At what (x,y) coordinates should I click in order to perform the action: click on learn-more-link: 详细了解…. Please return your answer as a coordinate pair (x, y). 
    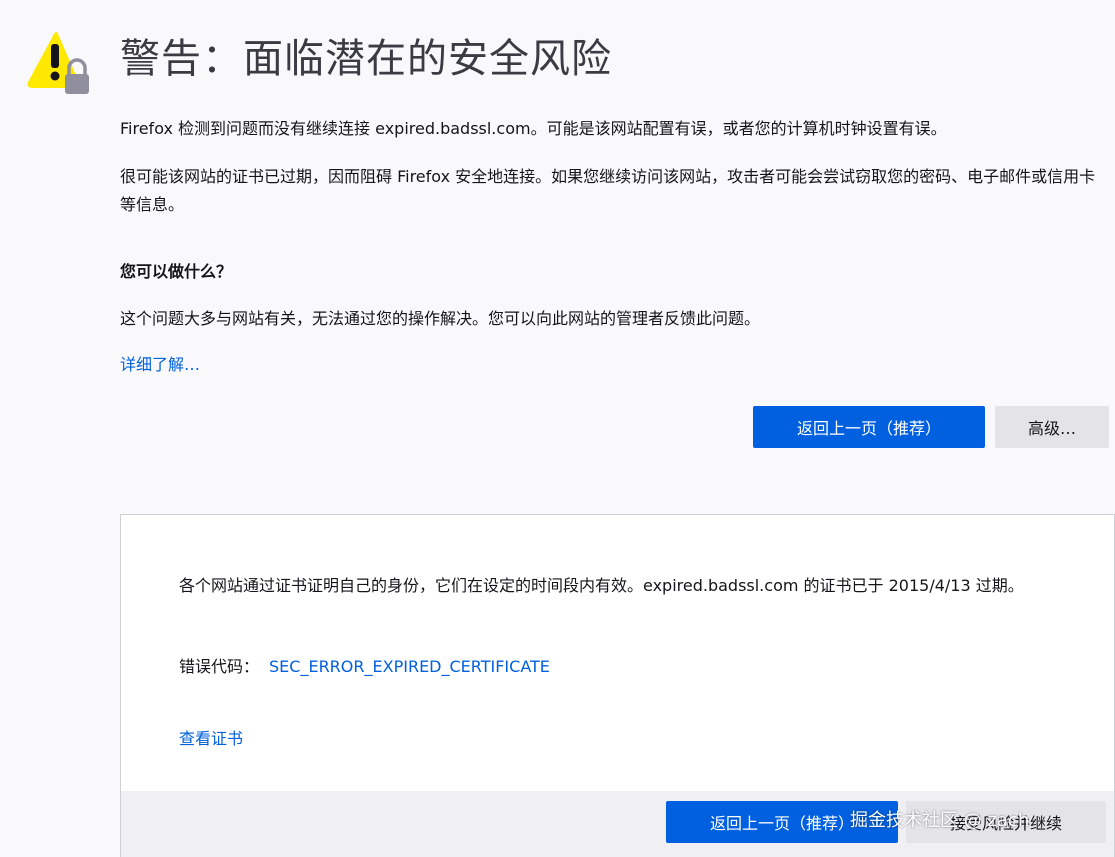
    Looking at the image, I should click on (160, 365).